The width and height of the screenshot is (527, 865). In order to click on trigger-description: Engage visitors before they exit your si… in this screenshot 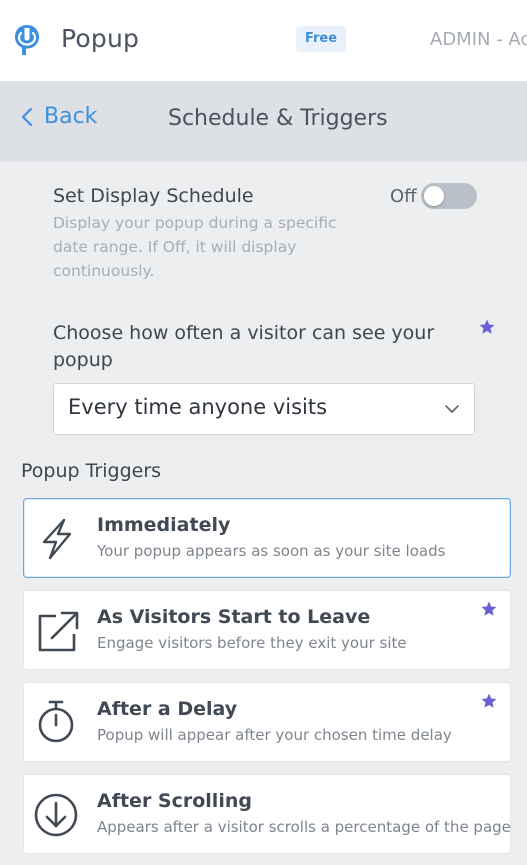, I will do `click(252, 643)`.